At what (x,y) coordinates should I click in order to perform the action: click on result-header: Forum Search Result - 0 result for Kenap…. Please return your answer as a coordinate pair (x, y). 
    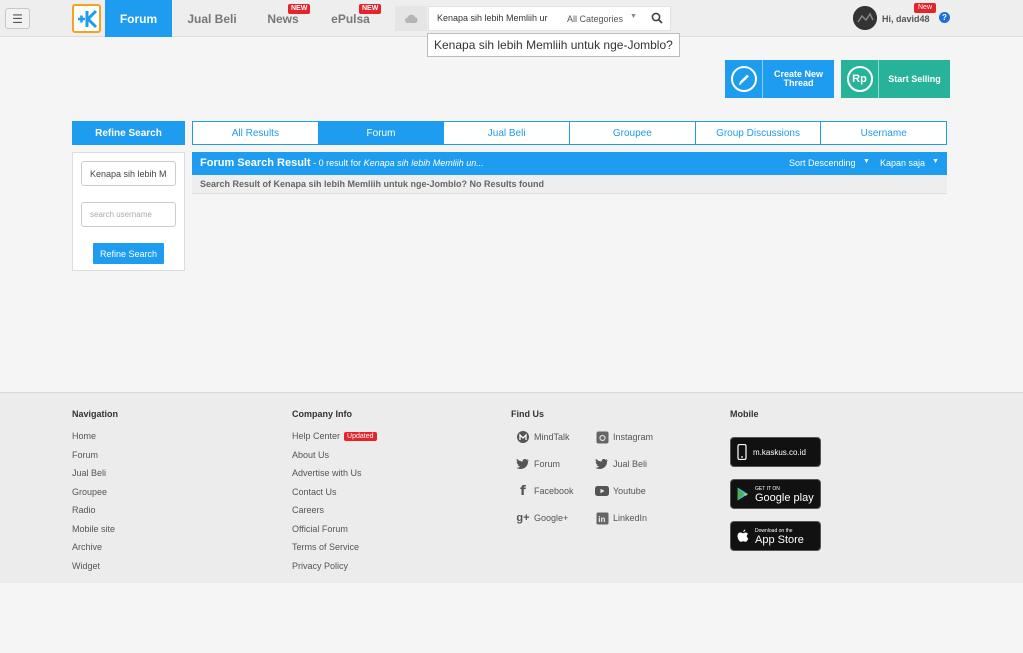
    Looking at the image, I should click on (569, 163).